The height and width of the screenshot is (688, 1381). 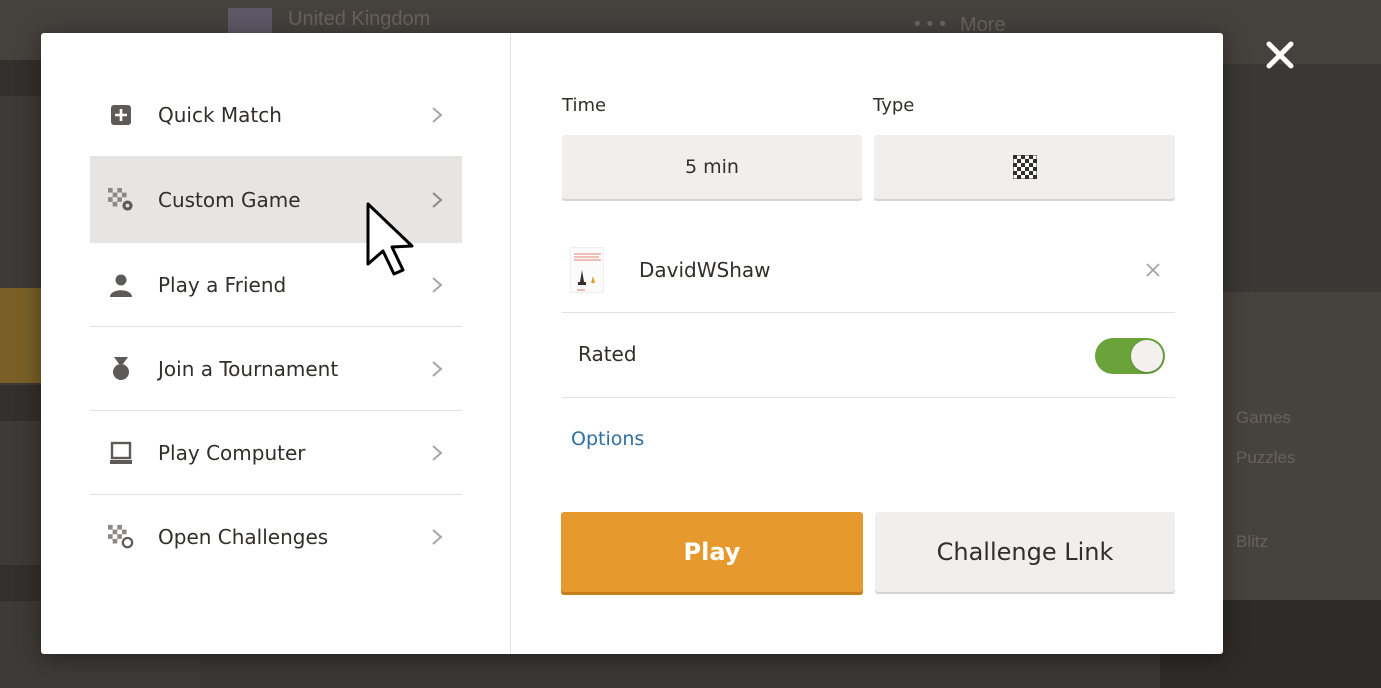 I want to click on opponent-name: DavidWShaw, so click(x=705, y=270).